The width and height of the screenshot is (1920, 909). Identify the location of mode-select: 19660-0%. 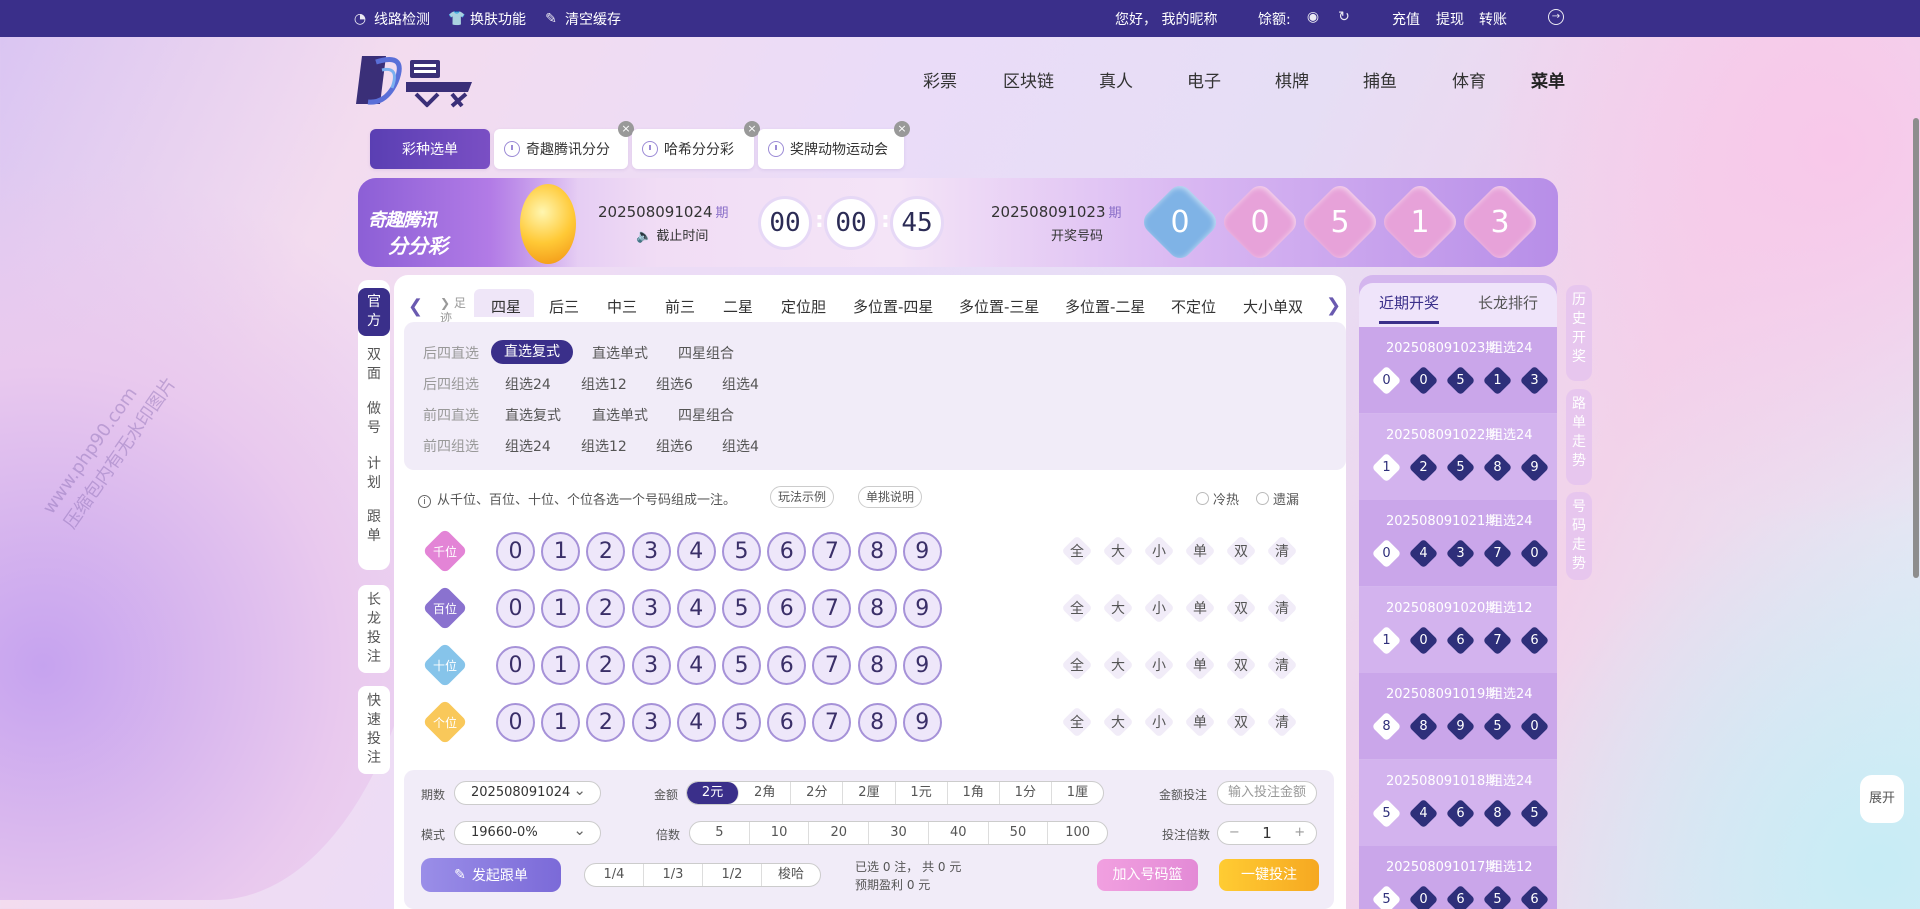
(527, 832).